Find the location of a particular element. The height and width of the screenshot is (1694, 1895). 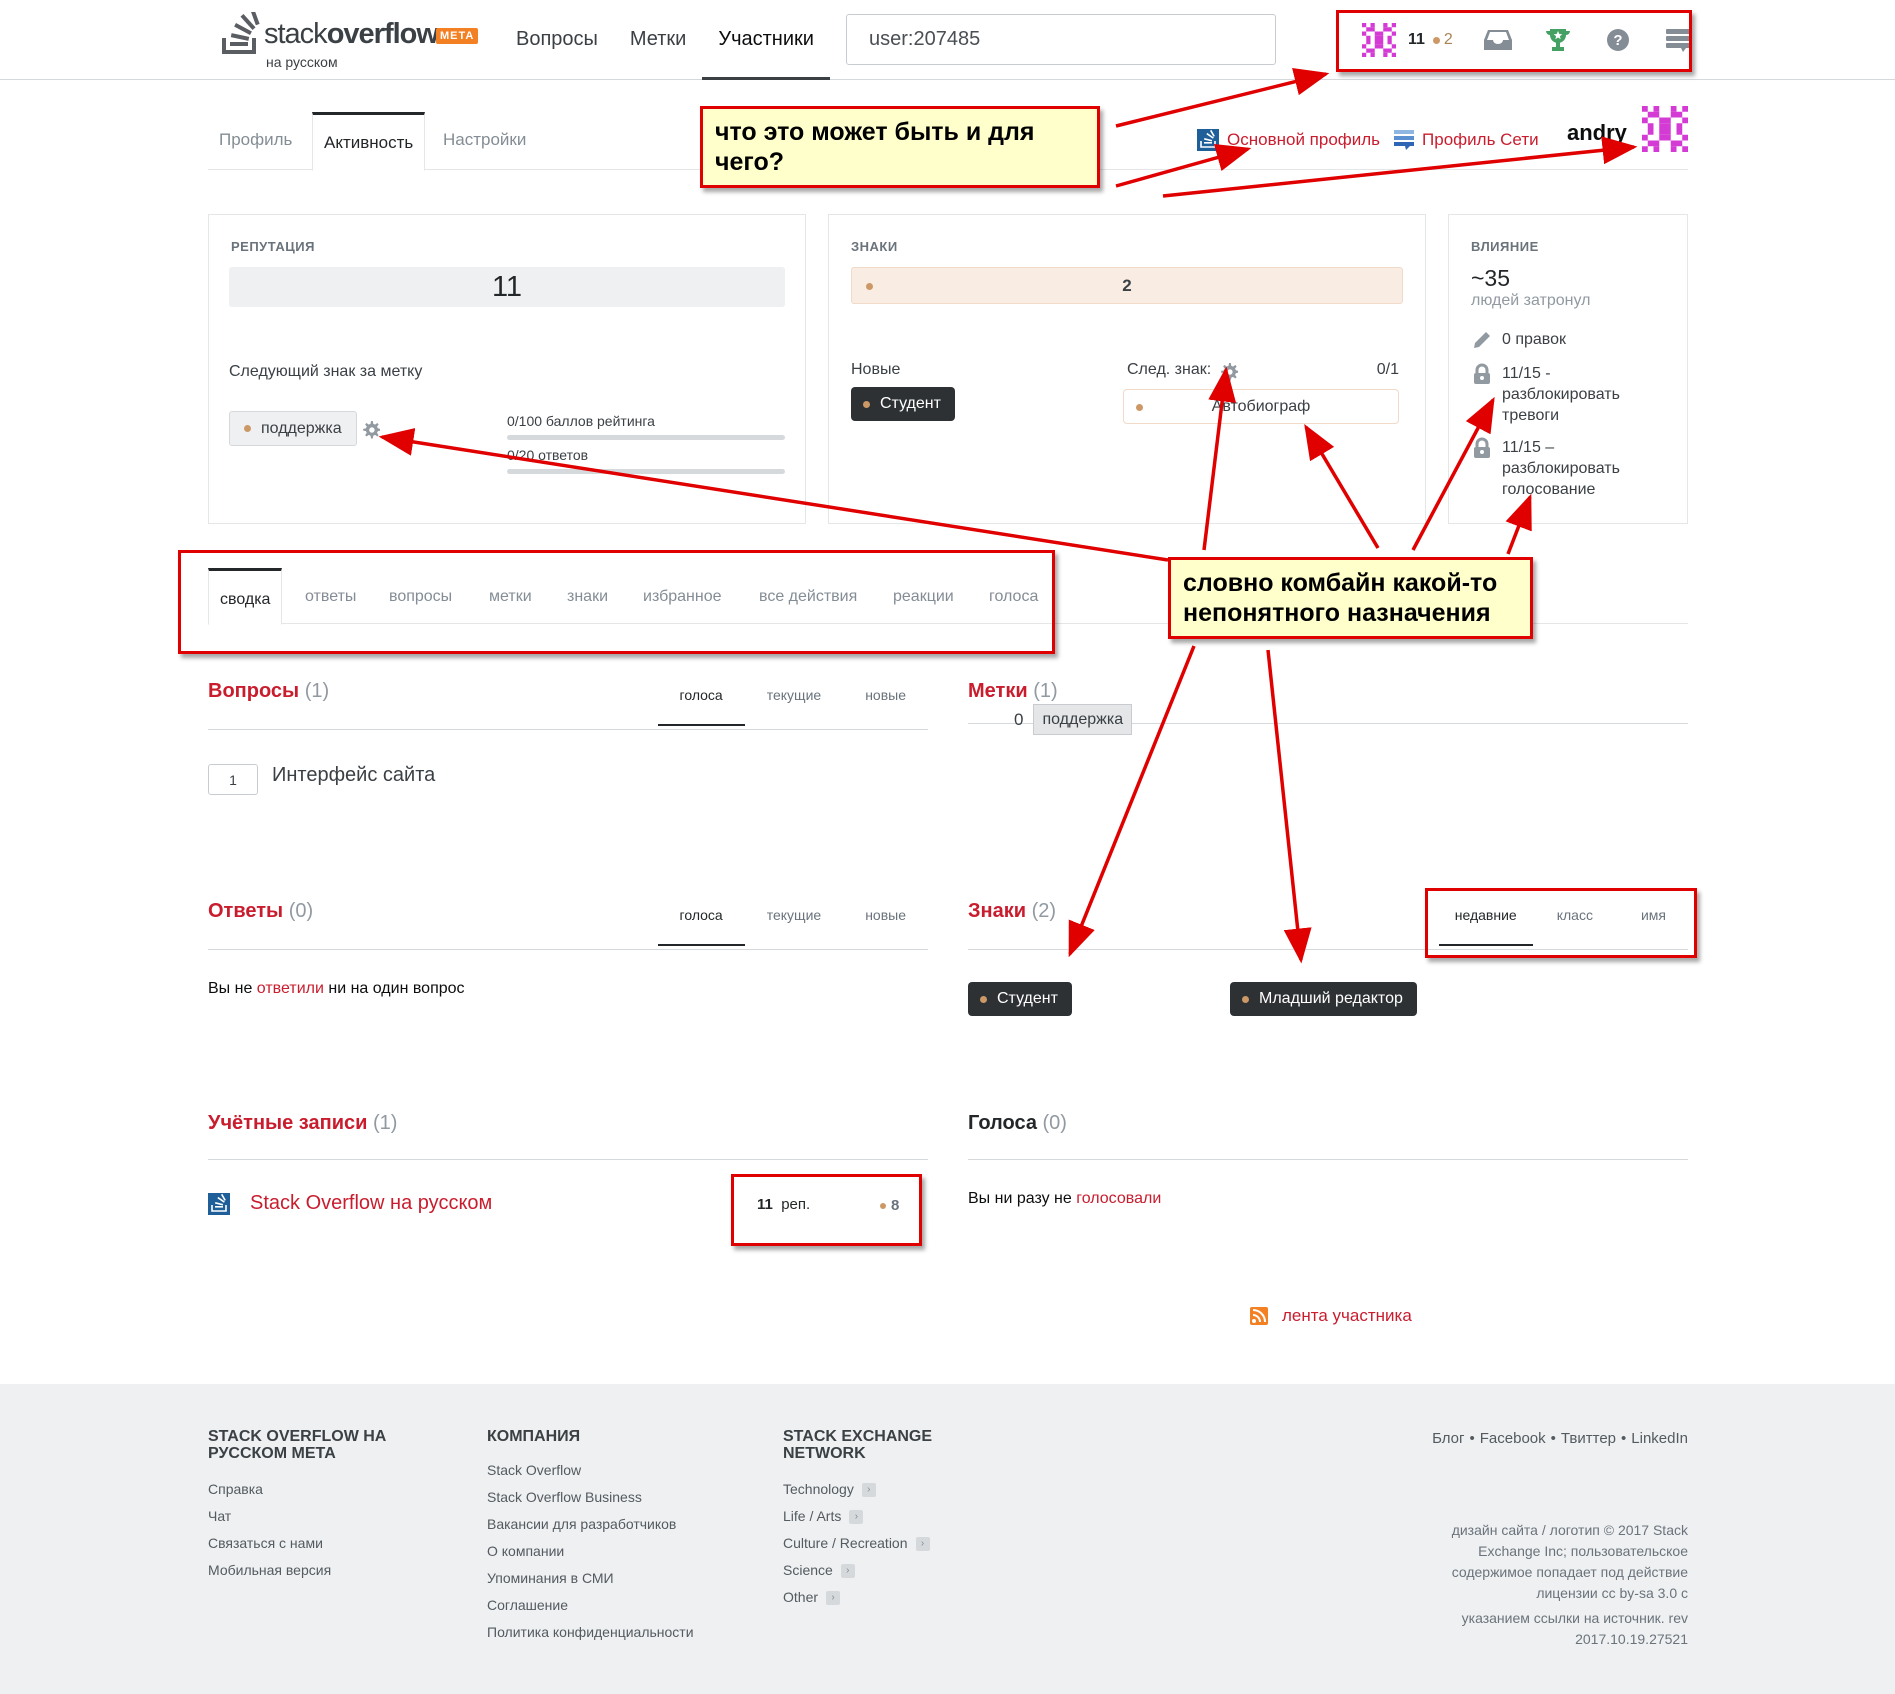

answers-progress-bar is located at coordinates (646, 471).